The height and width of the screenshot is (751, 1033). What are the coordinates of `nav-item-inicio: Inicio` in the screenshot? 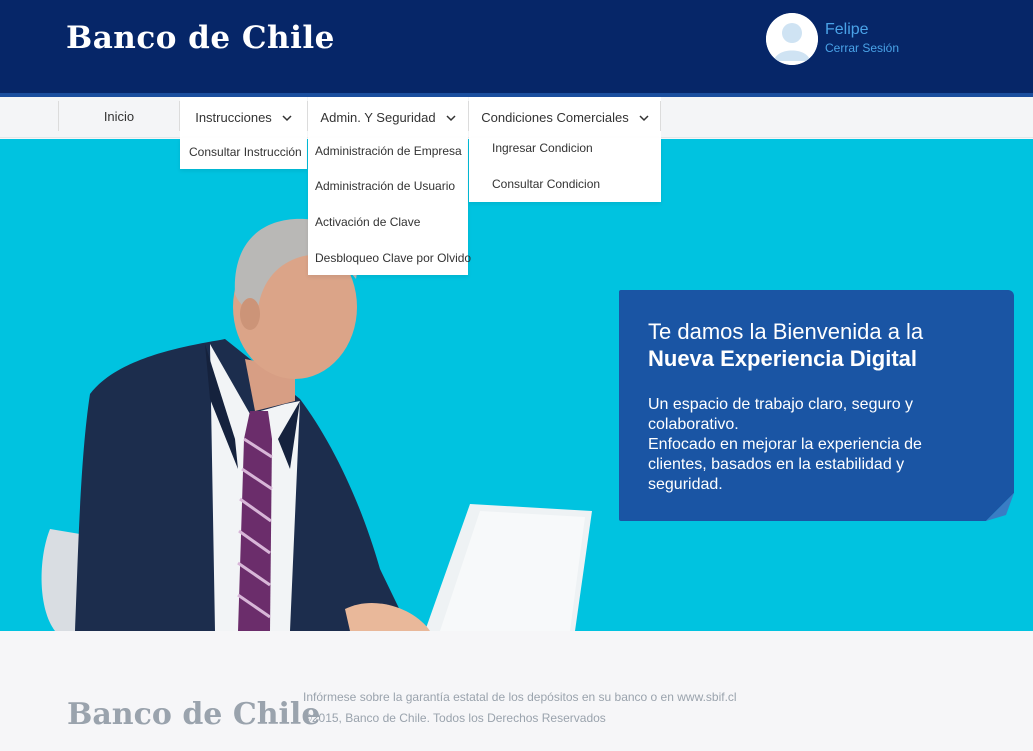 It's located at (119, 116).